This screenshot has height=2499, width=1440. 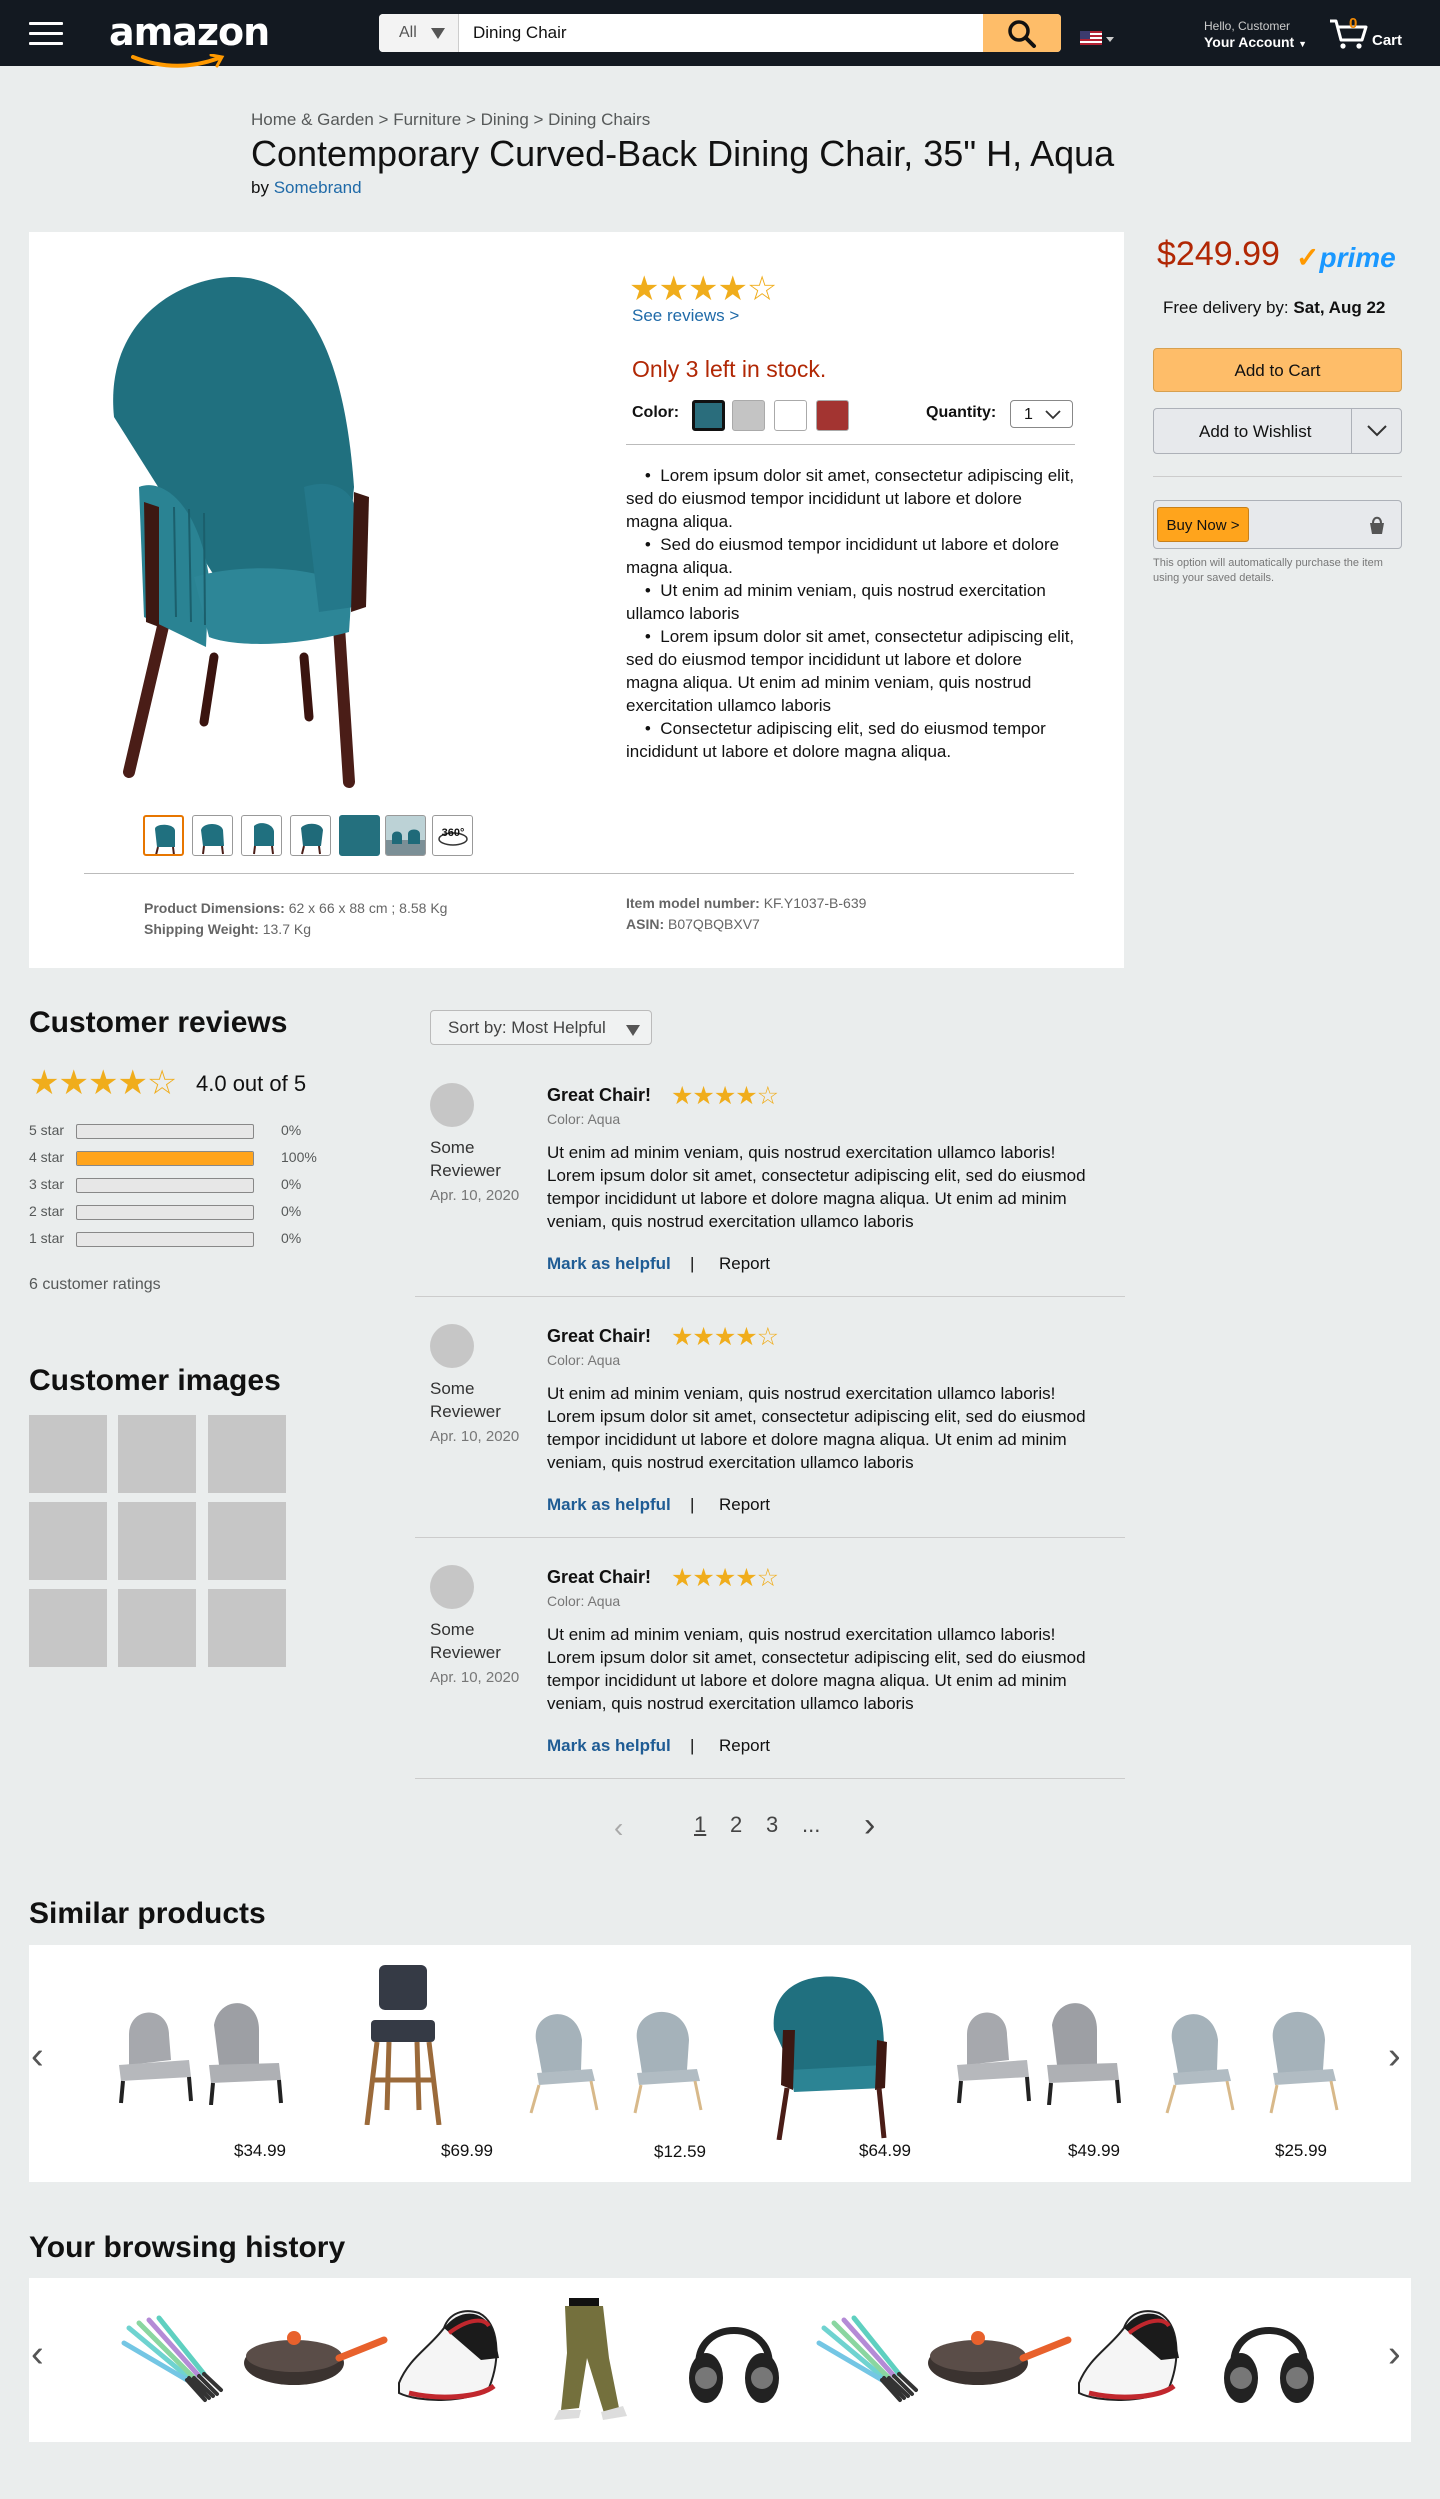 What do you see at coordinates (1274, 307) in the screenshot?
I see `delivery-info: Free delivery by: Sat, Aug 22` at bounding box center [1274, 307].